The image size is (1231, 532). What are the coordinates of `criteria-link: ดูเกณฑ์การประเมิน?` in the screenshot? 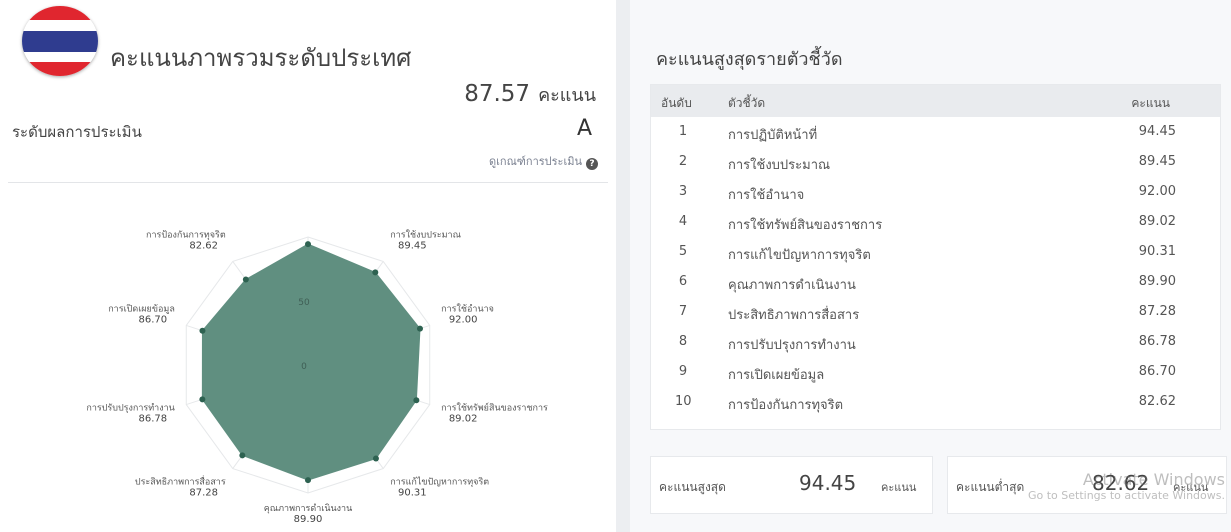 It's located at (543, 161).